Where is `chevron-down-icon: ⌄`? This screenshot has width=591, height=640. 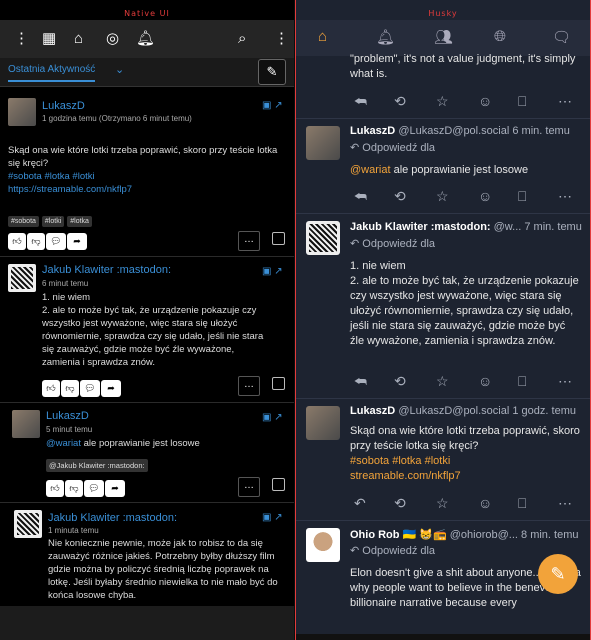
chevron-down-icon: ⌄ is located at coordinates (119, 69).